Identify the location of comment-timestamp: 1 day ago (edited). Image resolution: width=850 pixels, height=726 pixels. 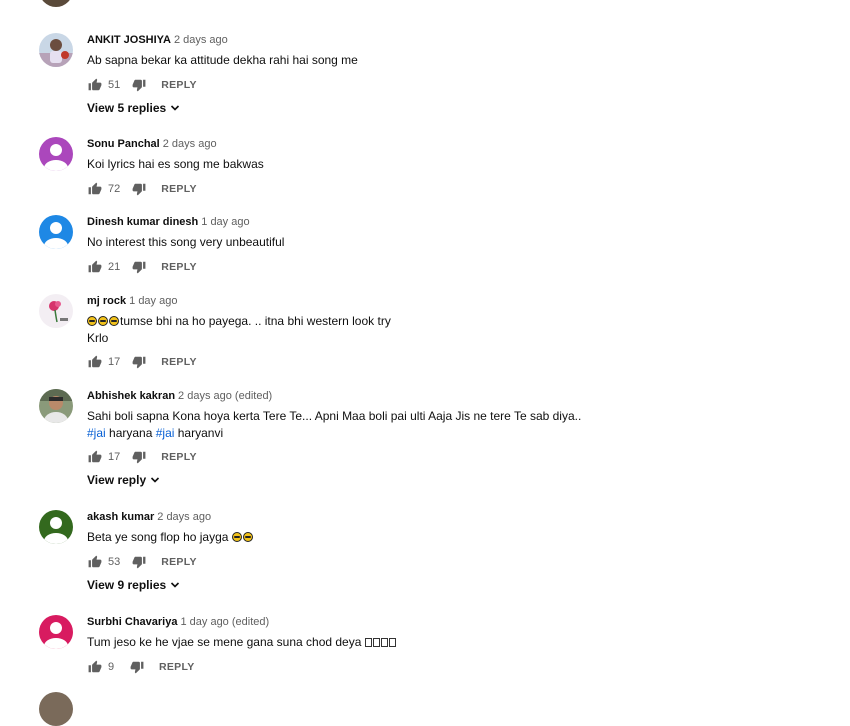
(224, 622).